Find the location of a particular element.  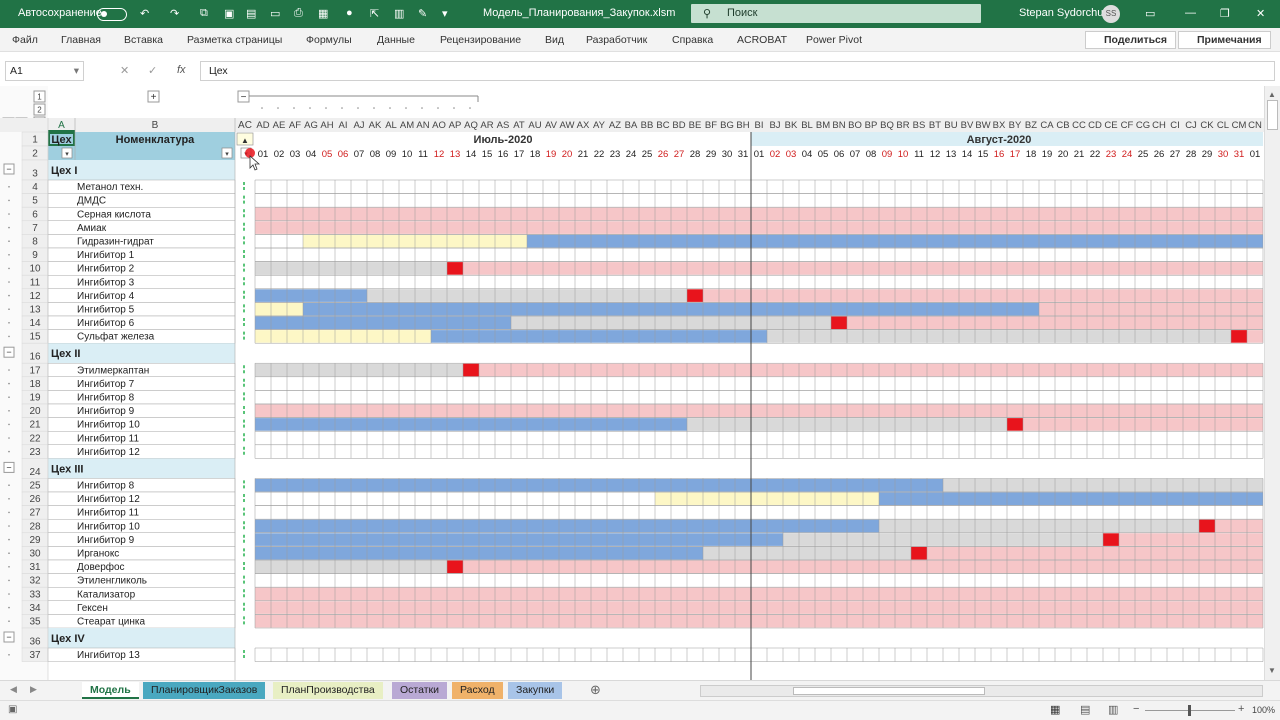

column-header: BN is located at coordinates (838, 125).